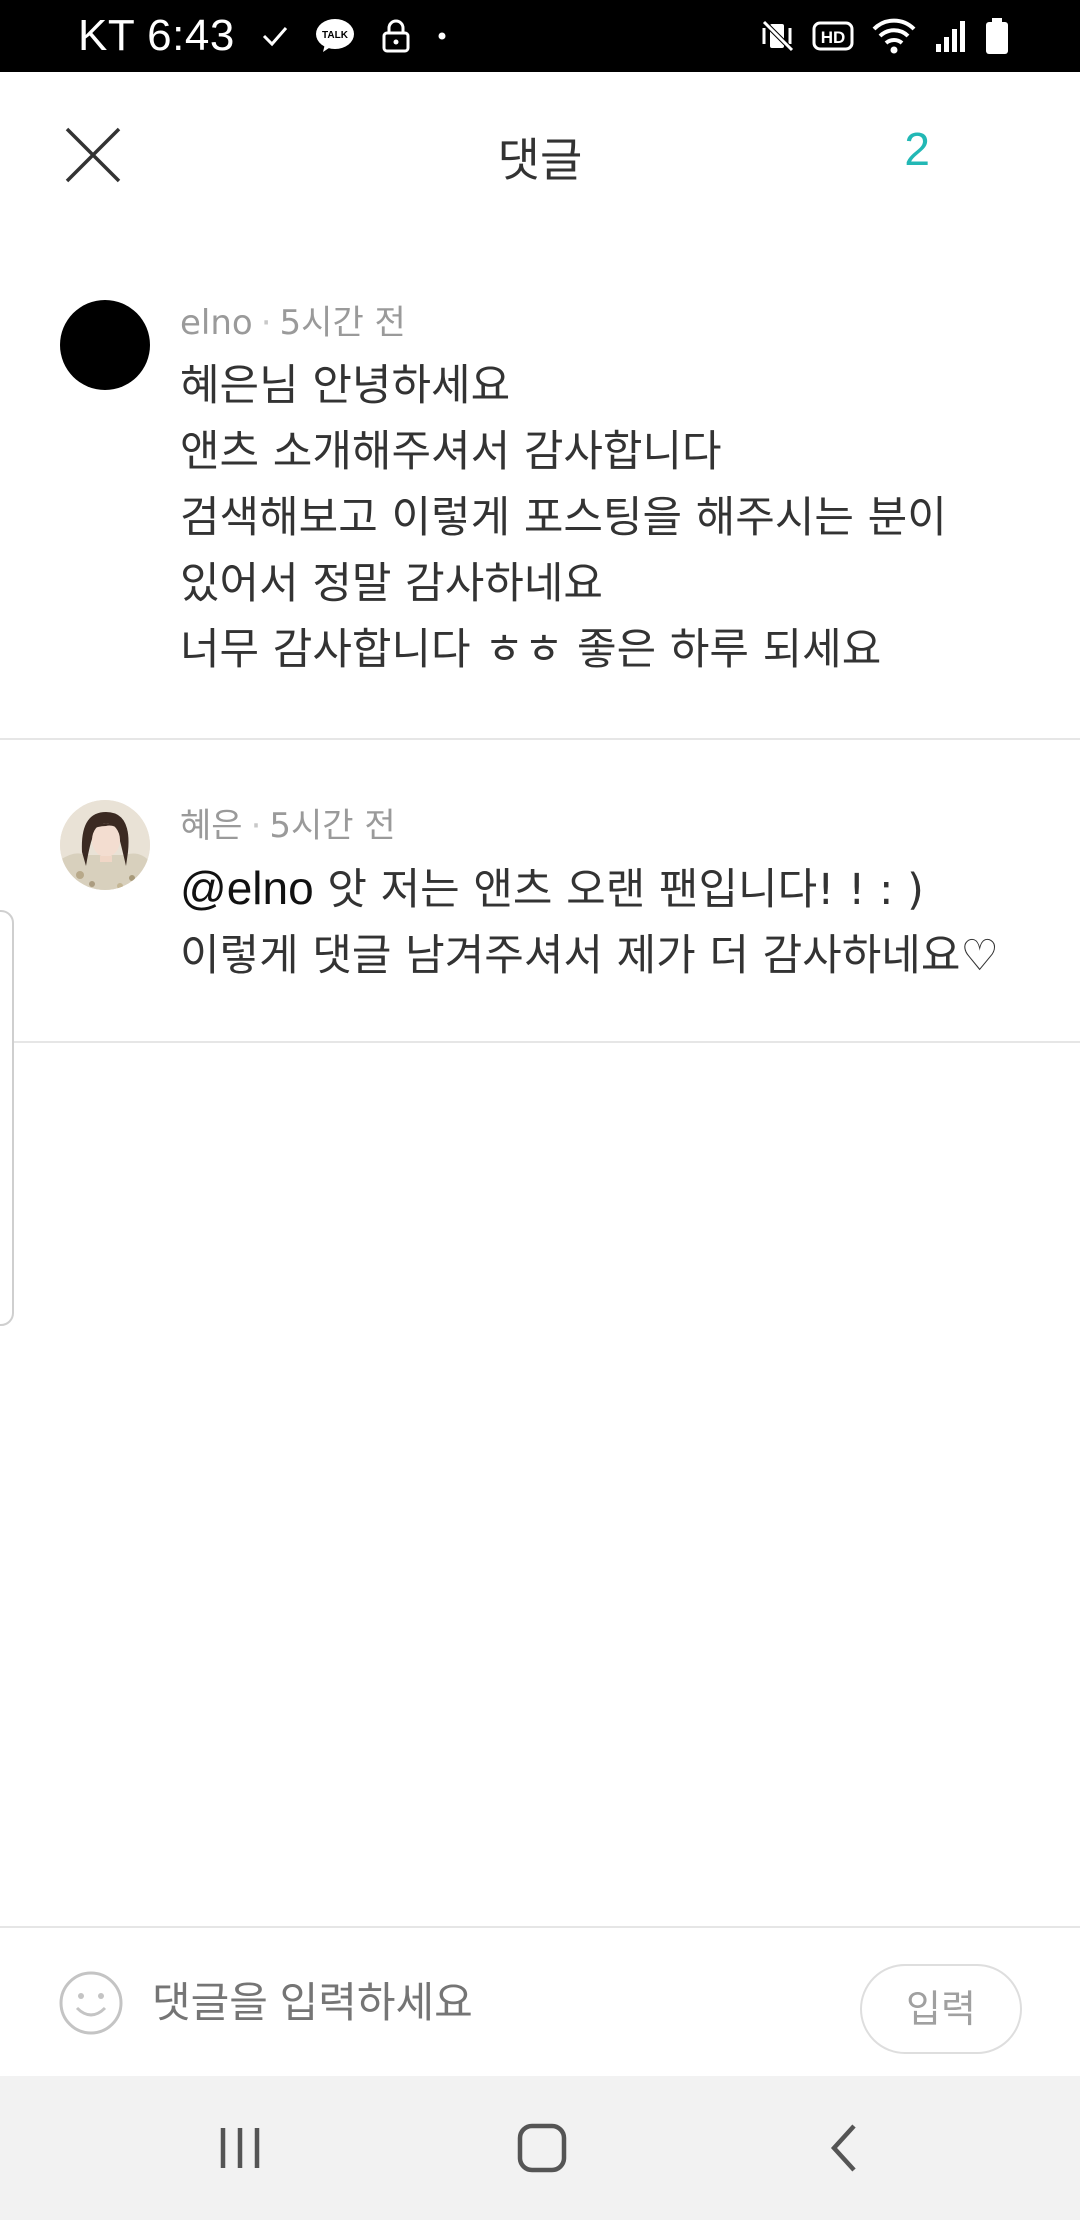 The image size is (1080, 2220). I want to click on comment-line: 검색해보고 이렇게 포스팅을 해주시는 분이, so click(563, 518).